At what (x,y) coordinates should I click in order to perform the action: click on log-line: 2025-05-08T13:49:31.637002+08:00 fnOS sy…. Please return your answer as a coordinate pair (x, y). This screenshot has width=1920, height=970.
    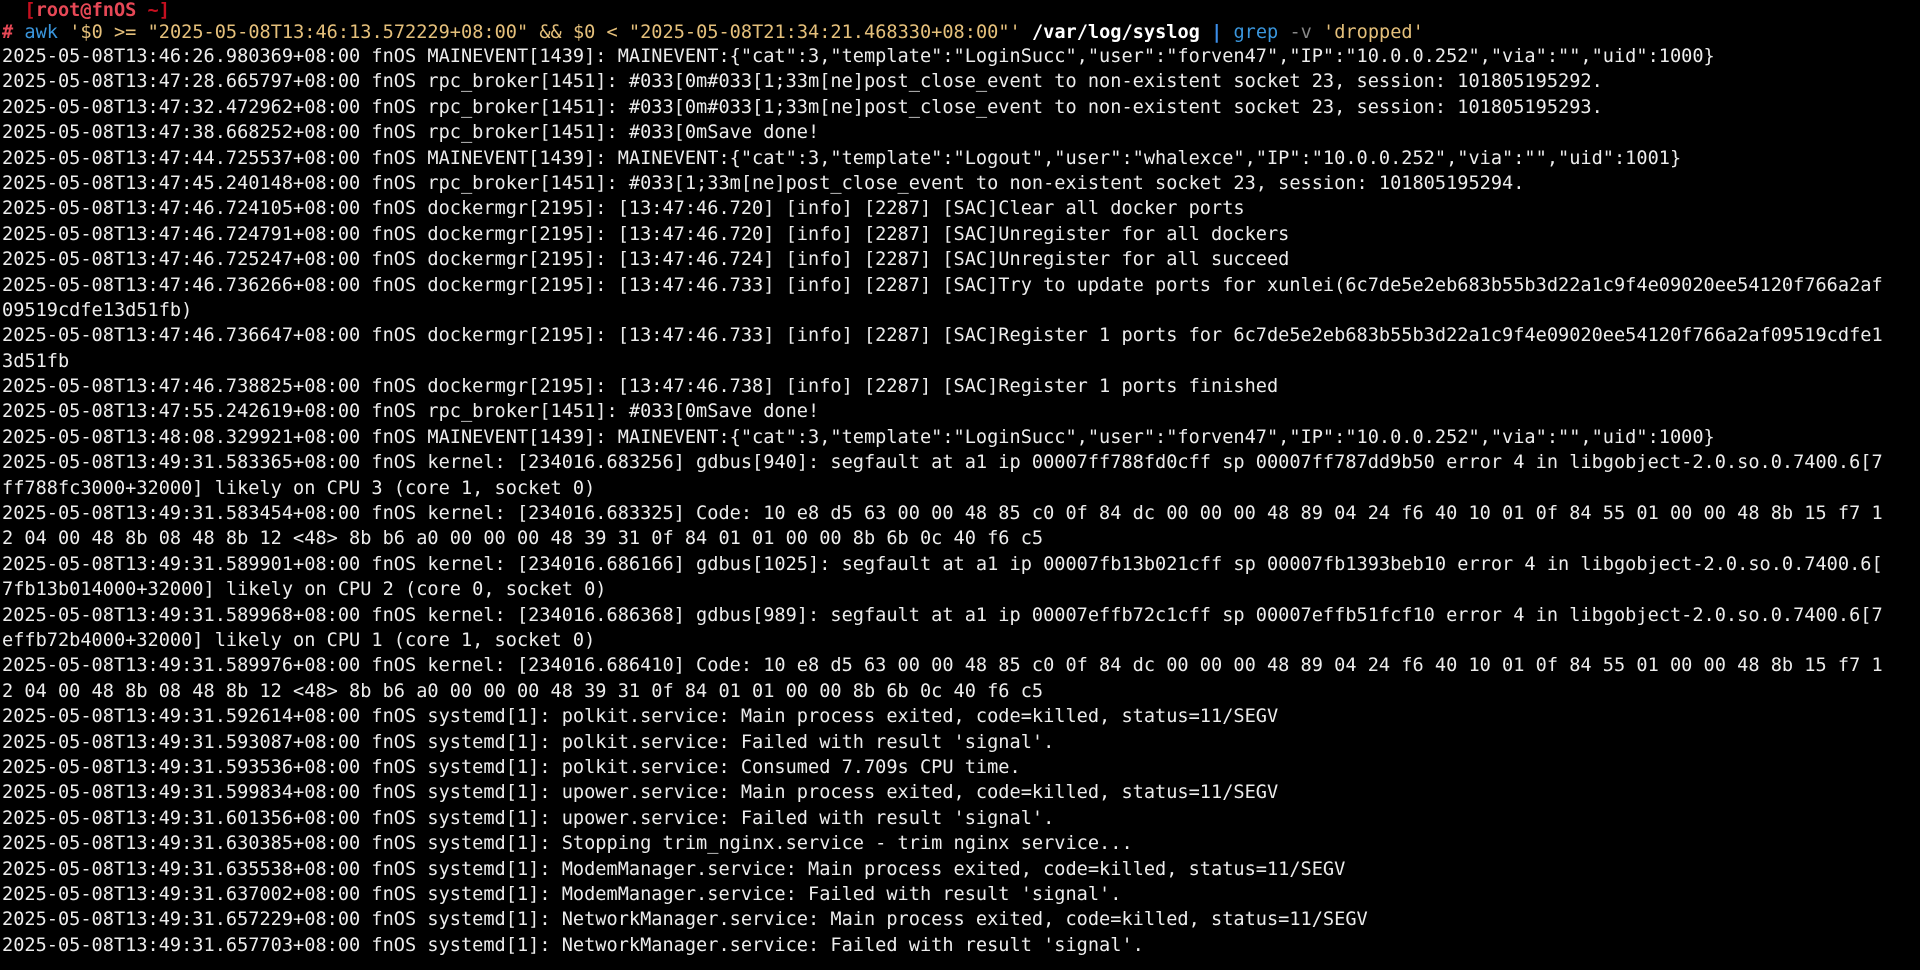
    Looking at the image, I should click on (562, 894).